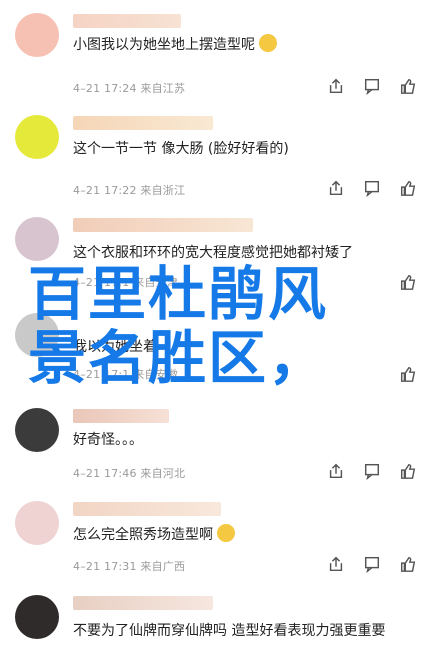 The width and height of the screenshot is (436, 672). What do you see at coordinates (238, 535) in the screenshot?
I see `comment-text: 怎么完全照秀场造型啊` at bounding box center [238, 535].